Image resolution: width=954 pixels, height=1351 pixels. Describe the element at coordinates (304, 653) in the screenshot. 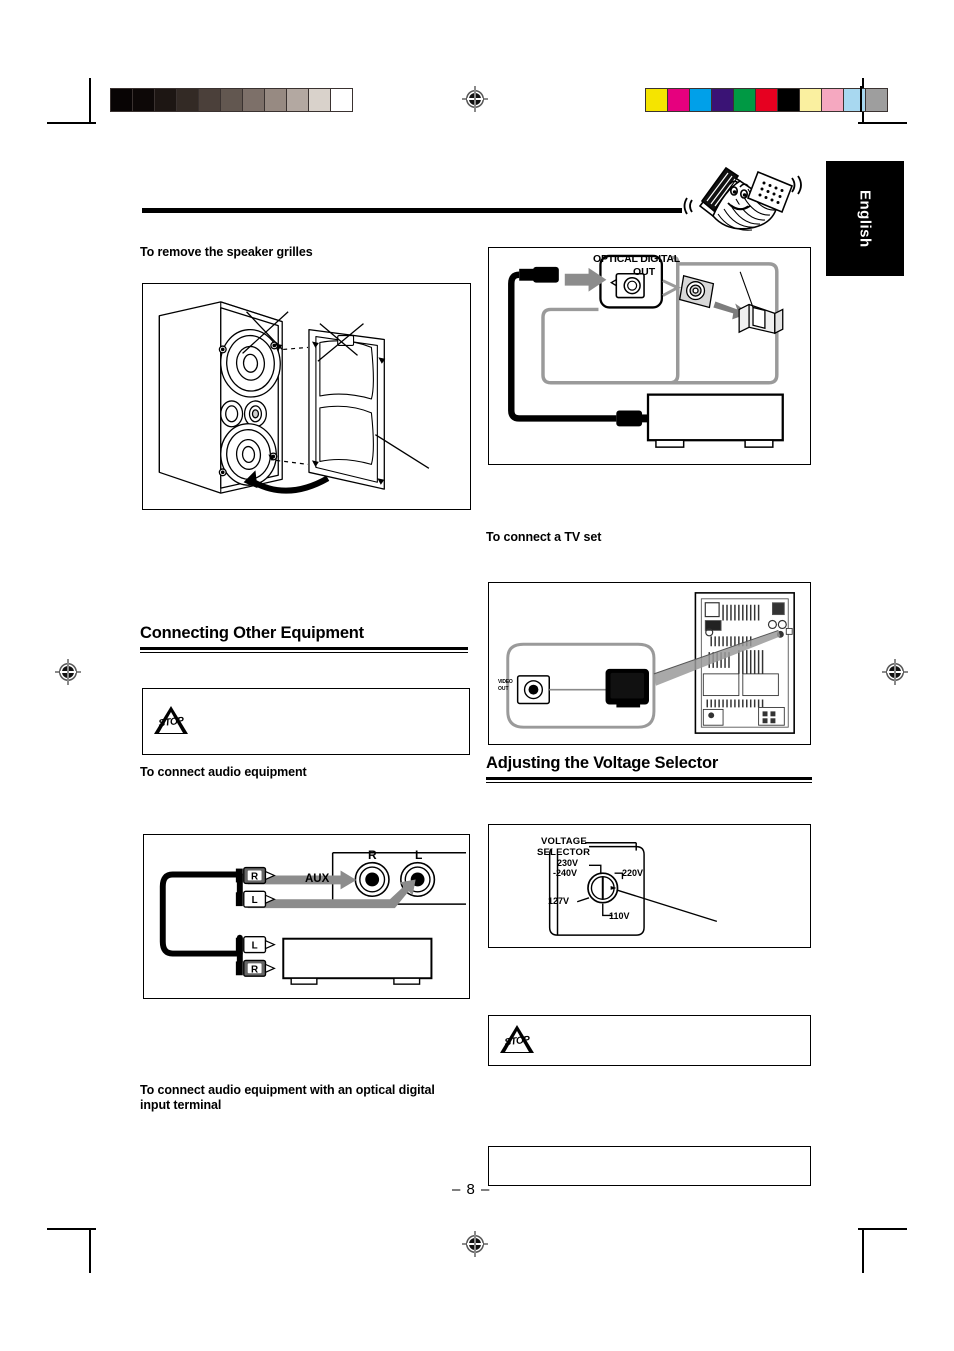

I see `section-rule-connecting-thin` at that location.